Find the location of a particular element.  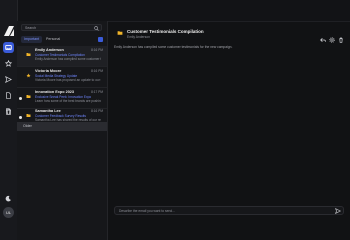

message-actions is located at coordinates (332, 36).